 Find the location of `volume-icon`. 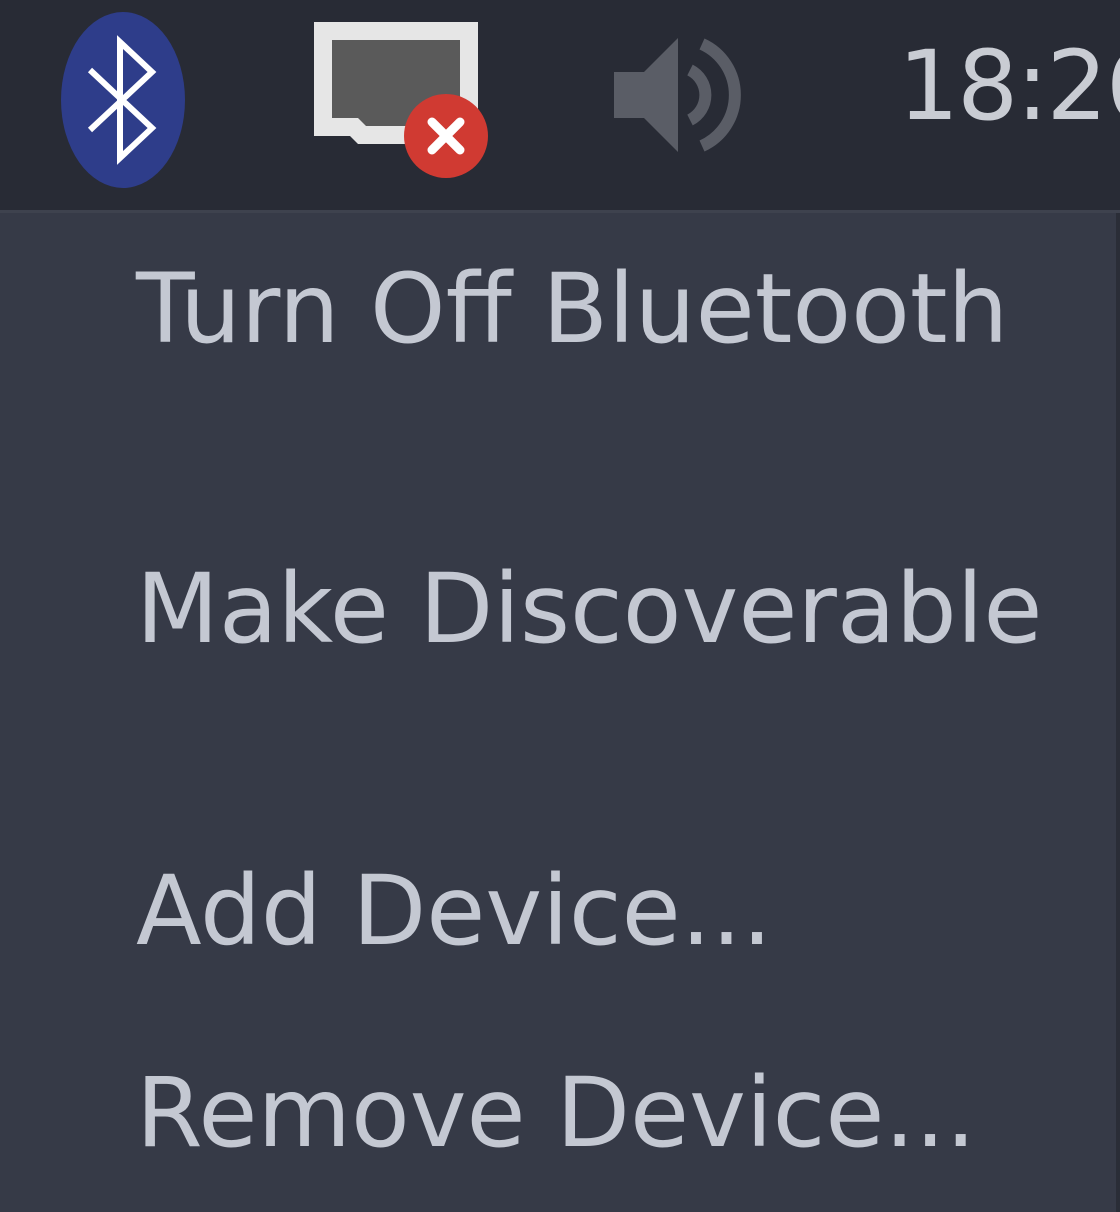

volume-icon is located at coordinates (676, 95).